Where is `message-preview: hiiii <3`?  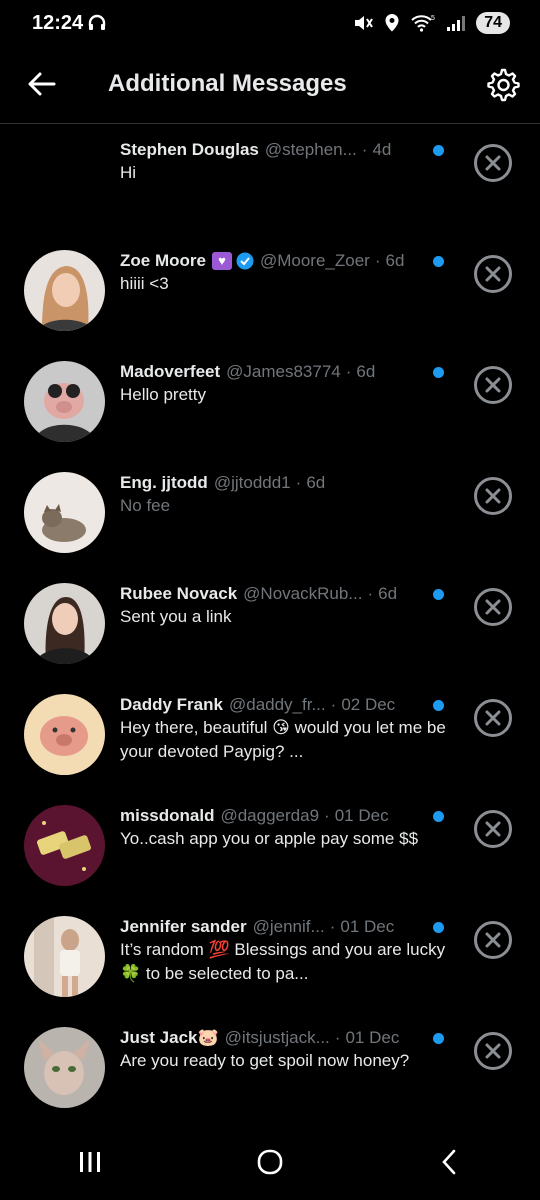
message-preview: hiiii <3 is located at coordinates (144, 283).